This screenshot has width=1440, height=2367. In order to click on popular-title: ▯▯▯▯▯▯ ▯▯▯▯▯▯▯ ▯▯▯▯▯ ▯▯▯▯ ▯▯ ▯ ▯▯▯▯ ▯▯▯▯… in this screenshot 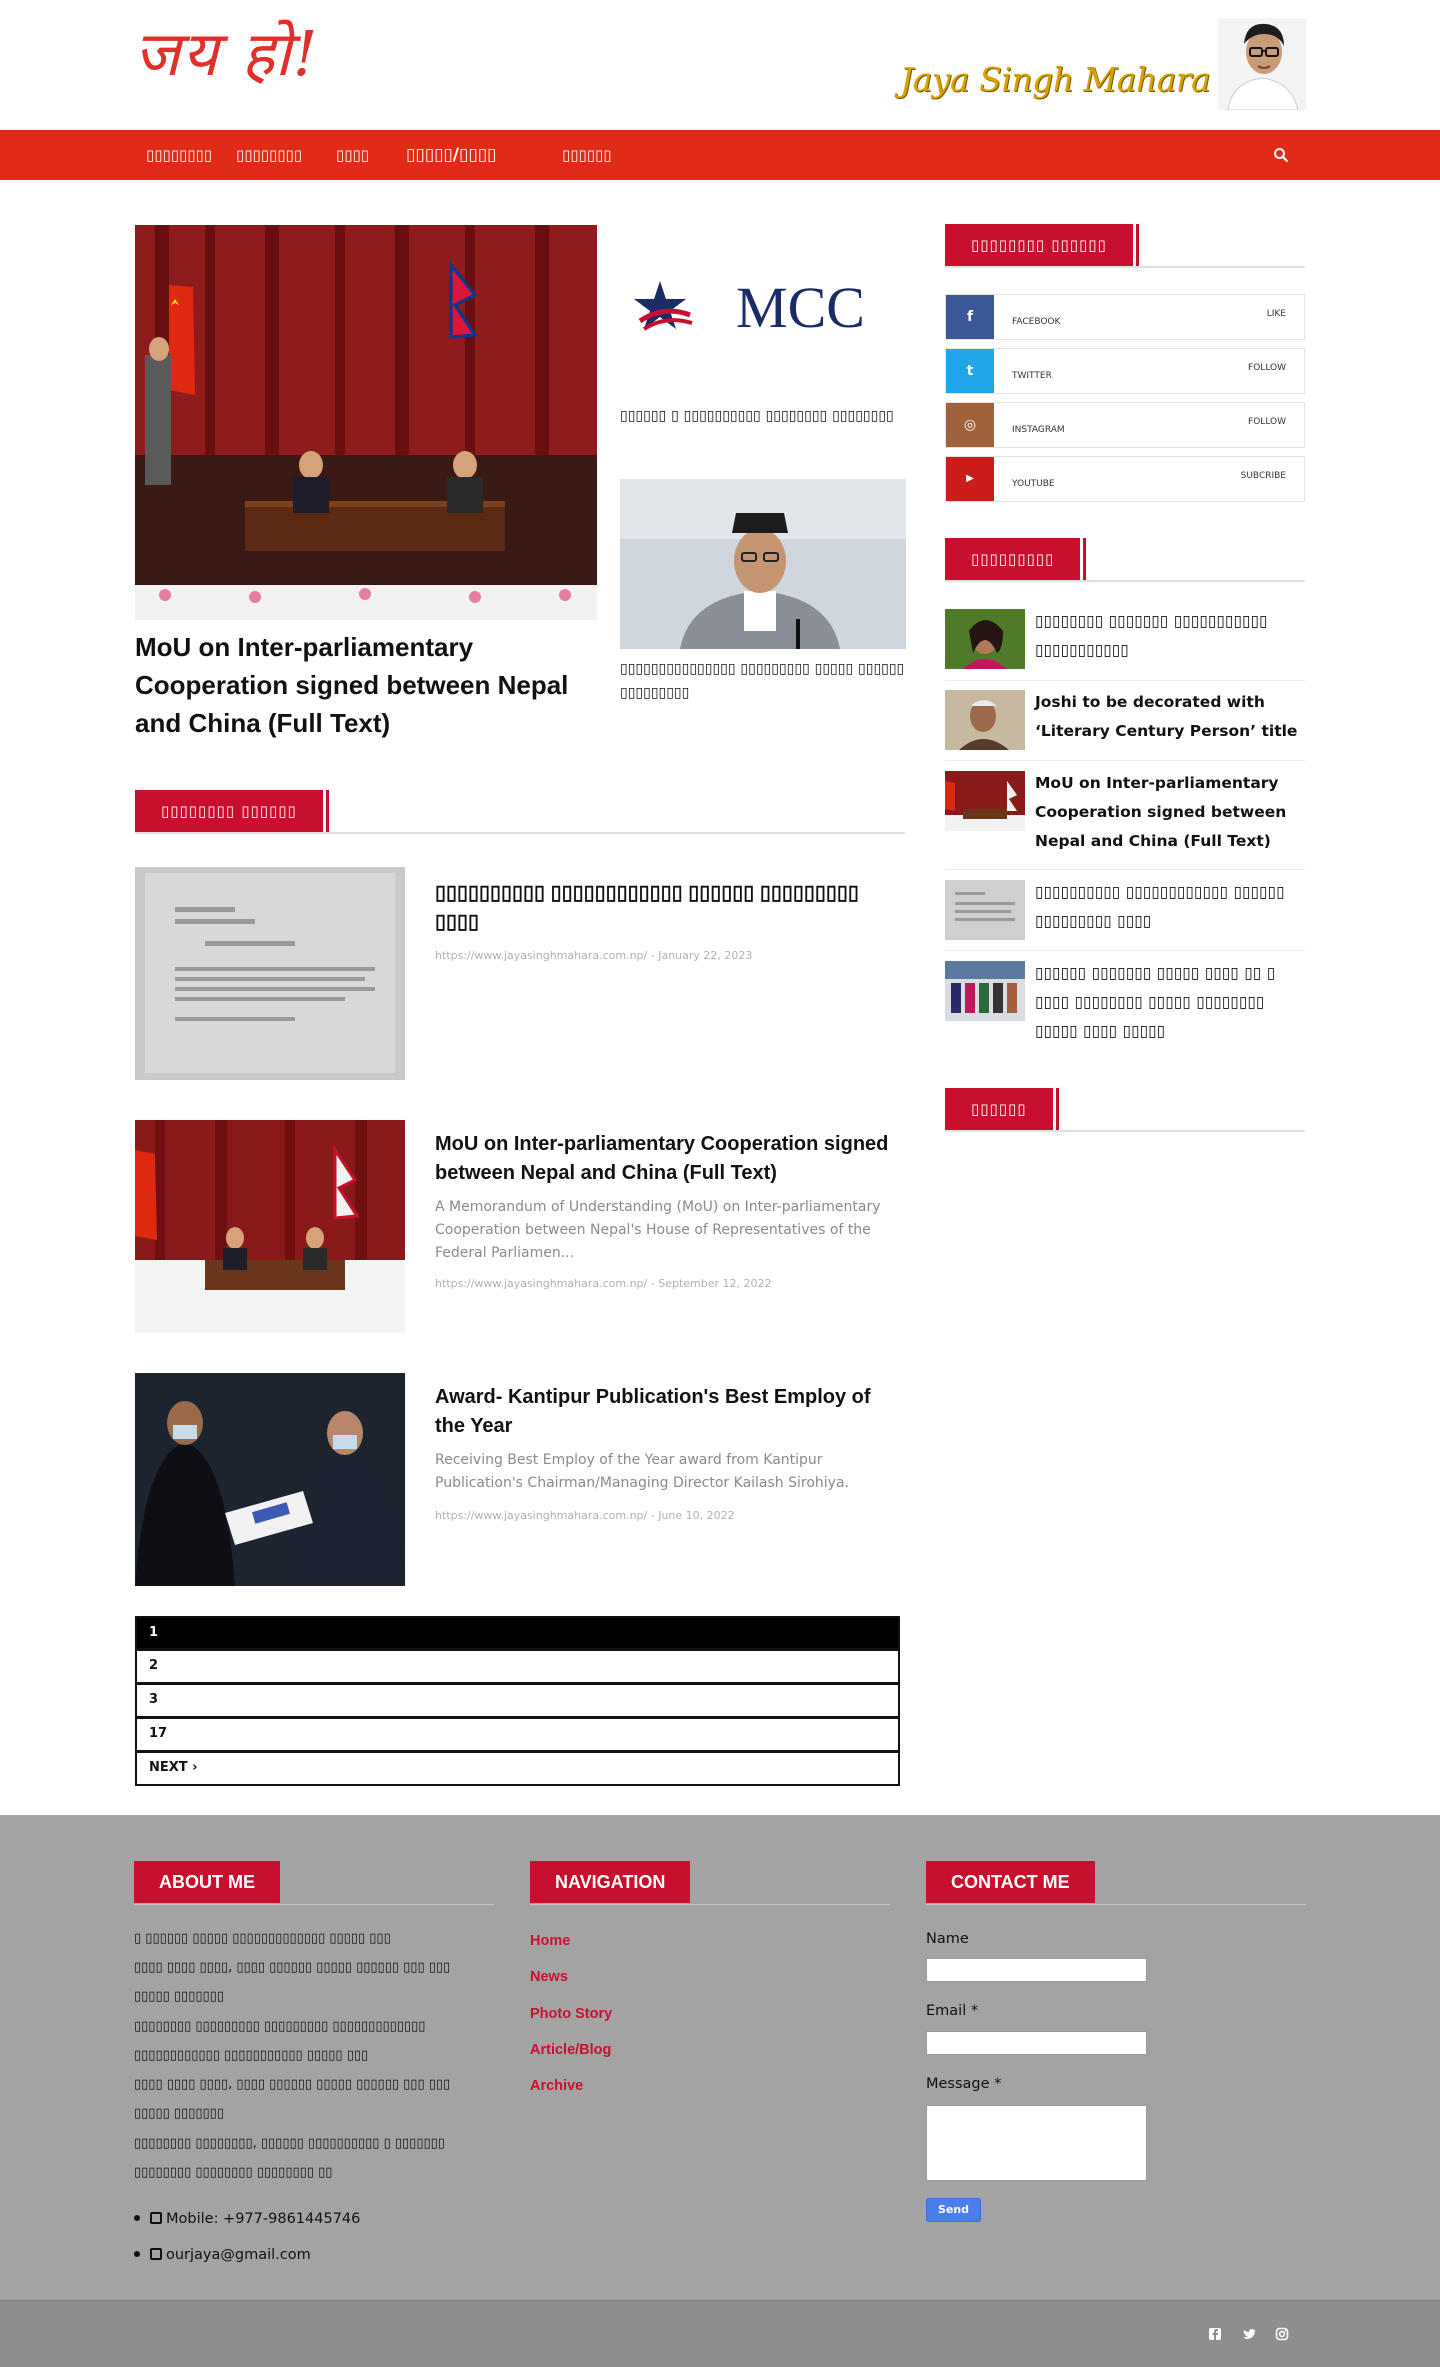, I will do `click(1171, 1002)`.